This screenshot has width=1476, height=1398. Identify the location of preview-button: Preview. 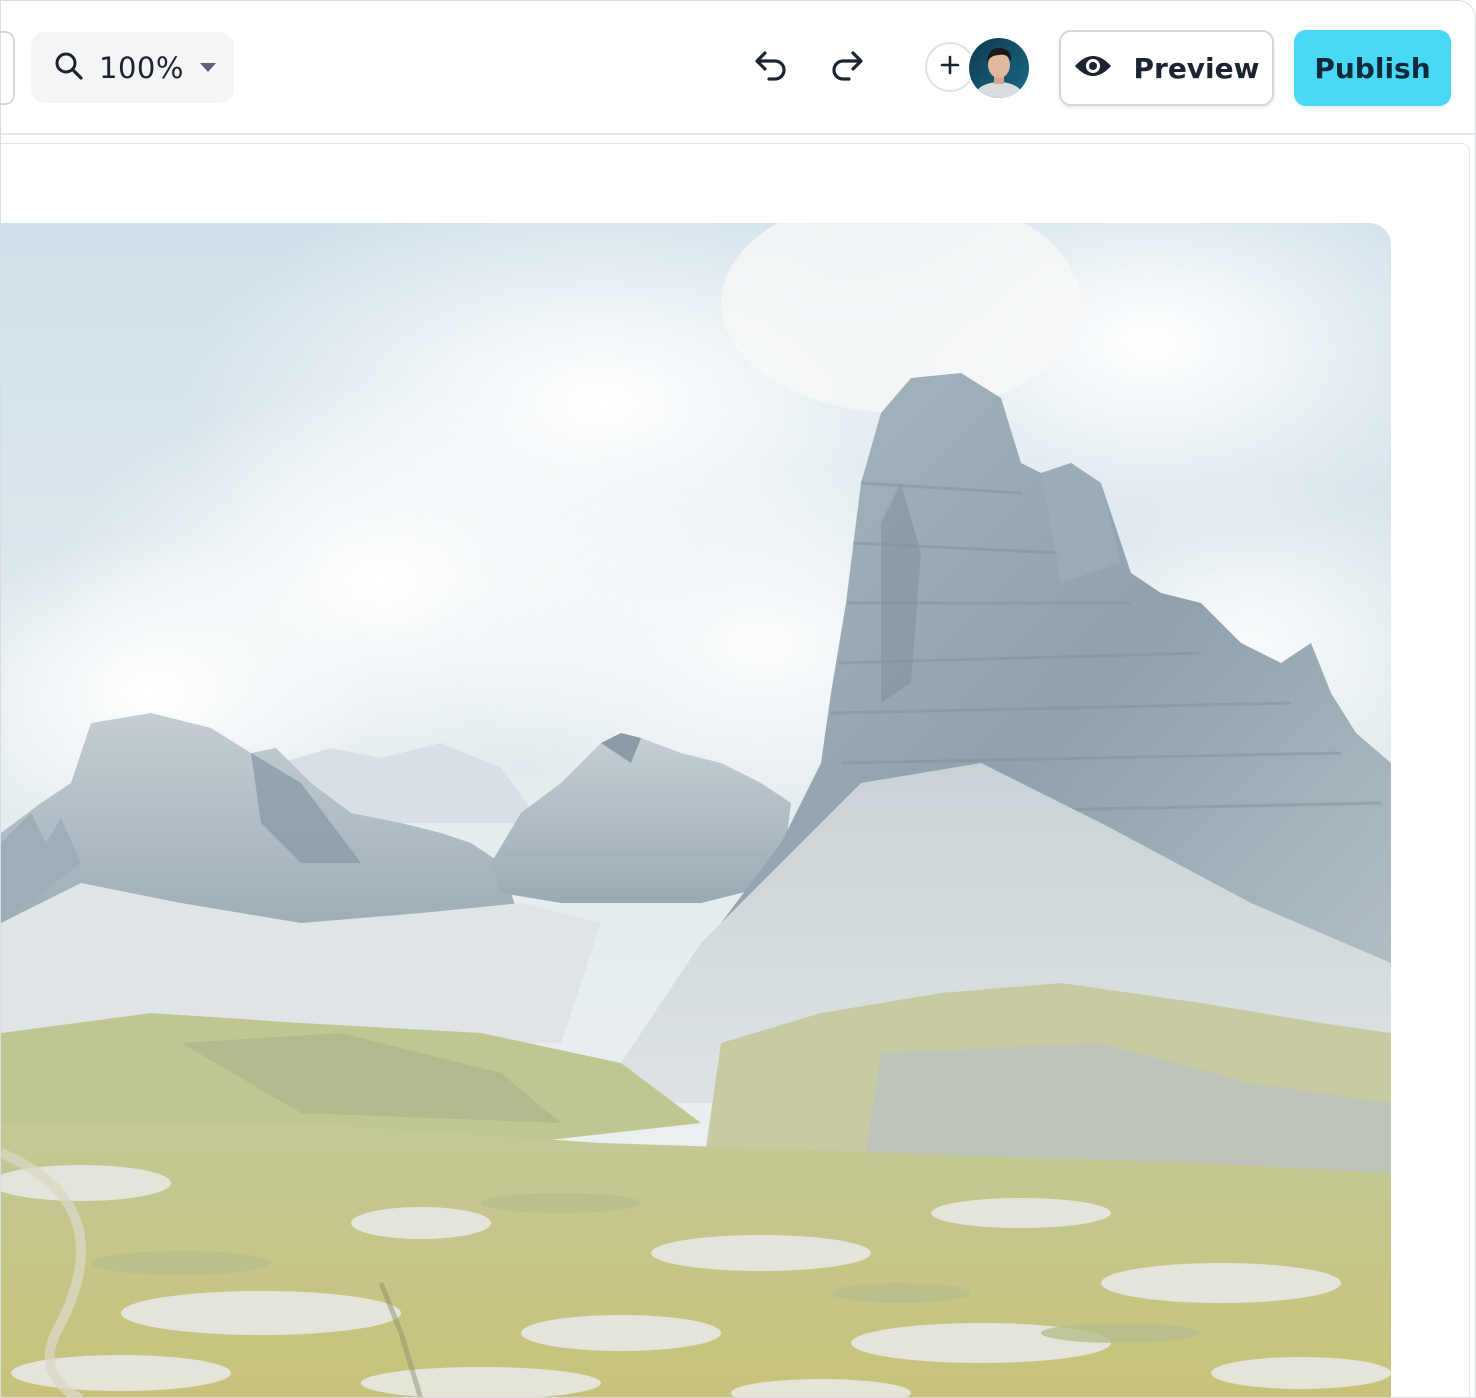
(1166, 68).